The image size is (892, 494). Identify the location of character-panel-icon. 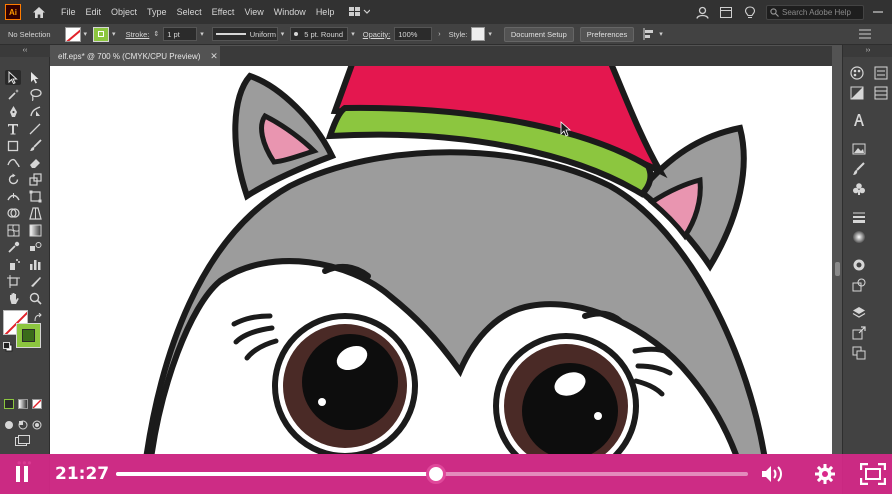
(859, 120).